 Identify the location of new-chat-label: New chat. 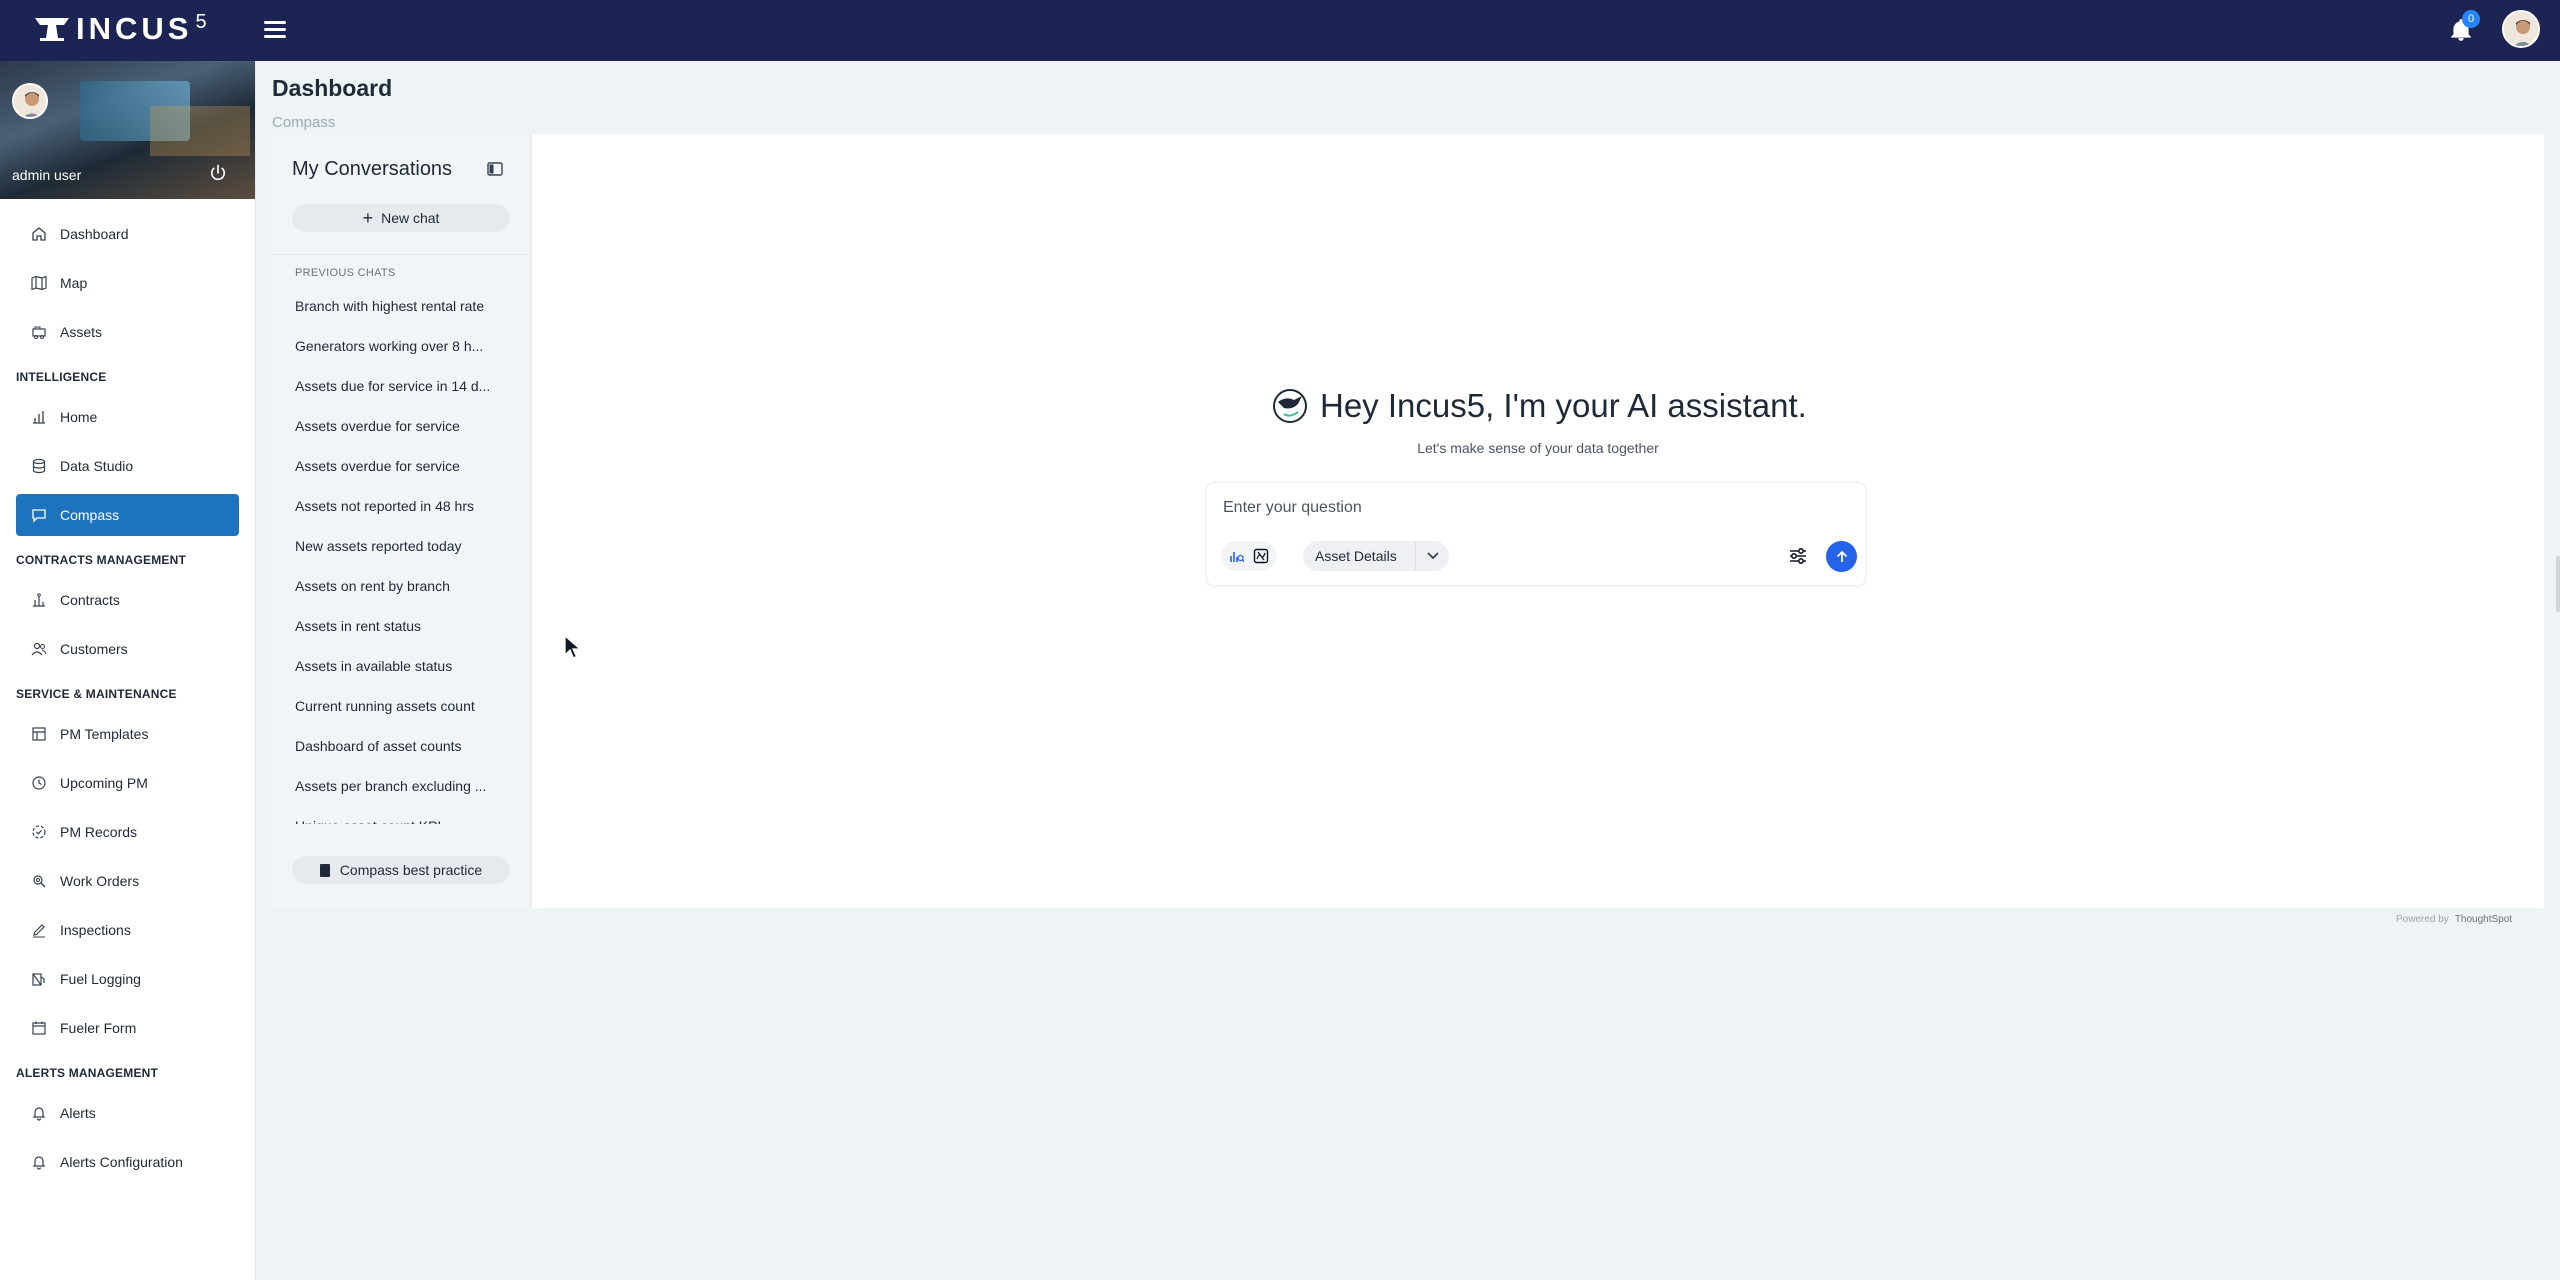
(410, 218).